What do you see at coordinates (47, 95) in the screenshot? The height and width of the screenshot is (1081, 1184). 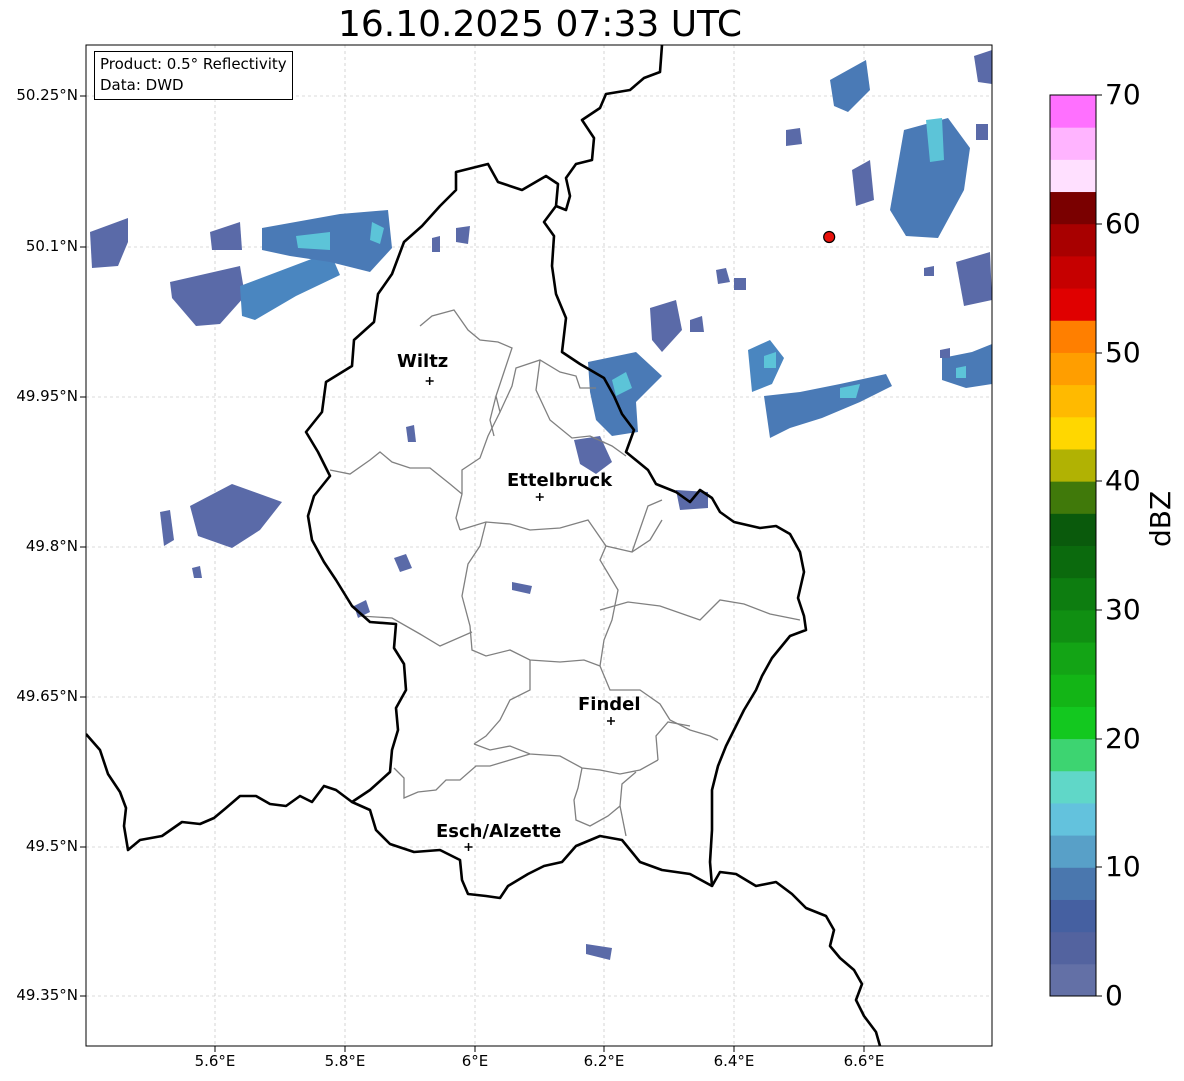 I see `lat-tick-label: 50.25°N` at bounding box center [47, 95].